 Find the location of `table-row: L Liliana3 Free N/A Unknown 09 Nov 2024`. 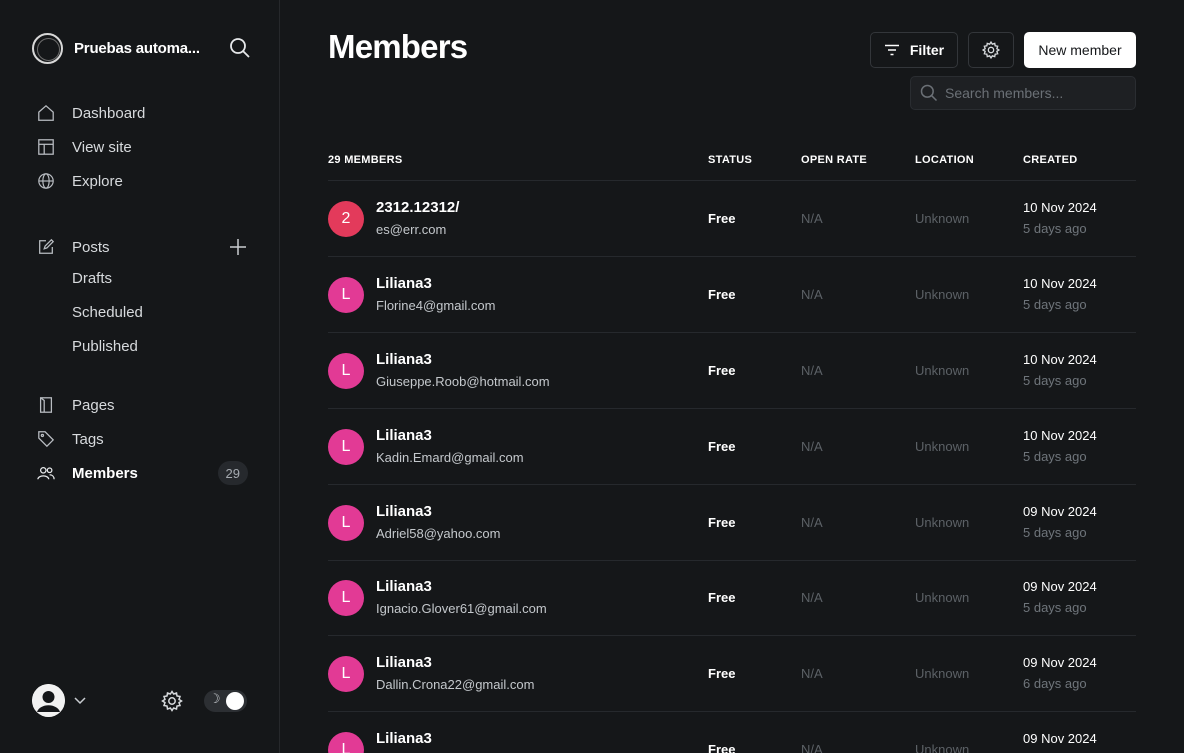

table-row: L Liliana3 Free N/A Unknown 09 Nov 2024 is located at coordinates (732, 732).